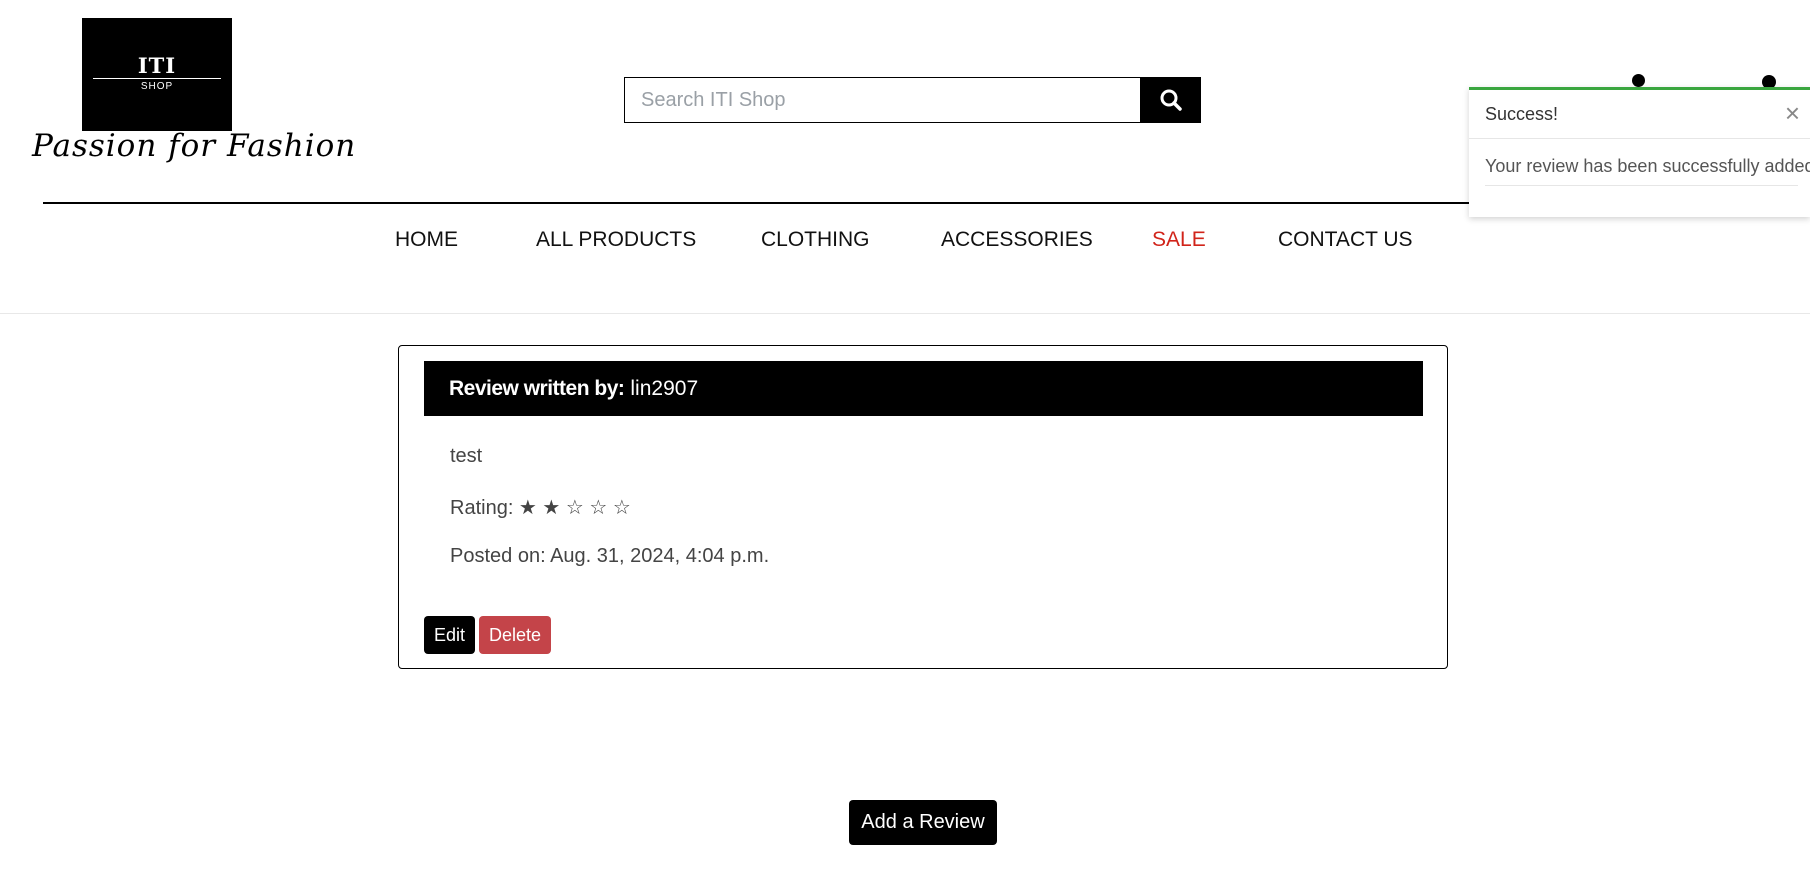  I want to click on toast-underline, so click(1641, 185).